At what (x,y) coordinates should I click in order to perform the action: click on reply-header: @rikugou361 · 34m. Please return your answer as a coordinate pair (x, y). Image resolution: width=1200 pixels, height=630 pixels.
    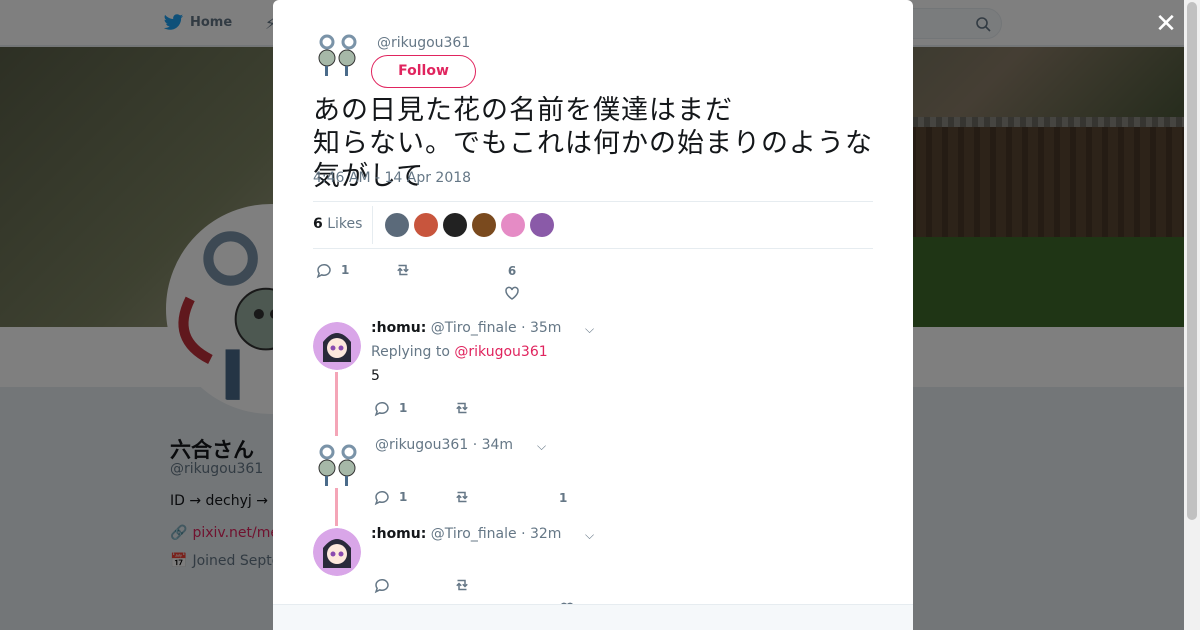
    Looking at the image, I should click on (444, 445).